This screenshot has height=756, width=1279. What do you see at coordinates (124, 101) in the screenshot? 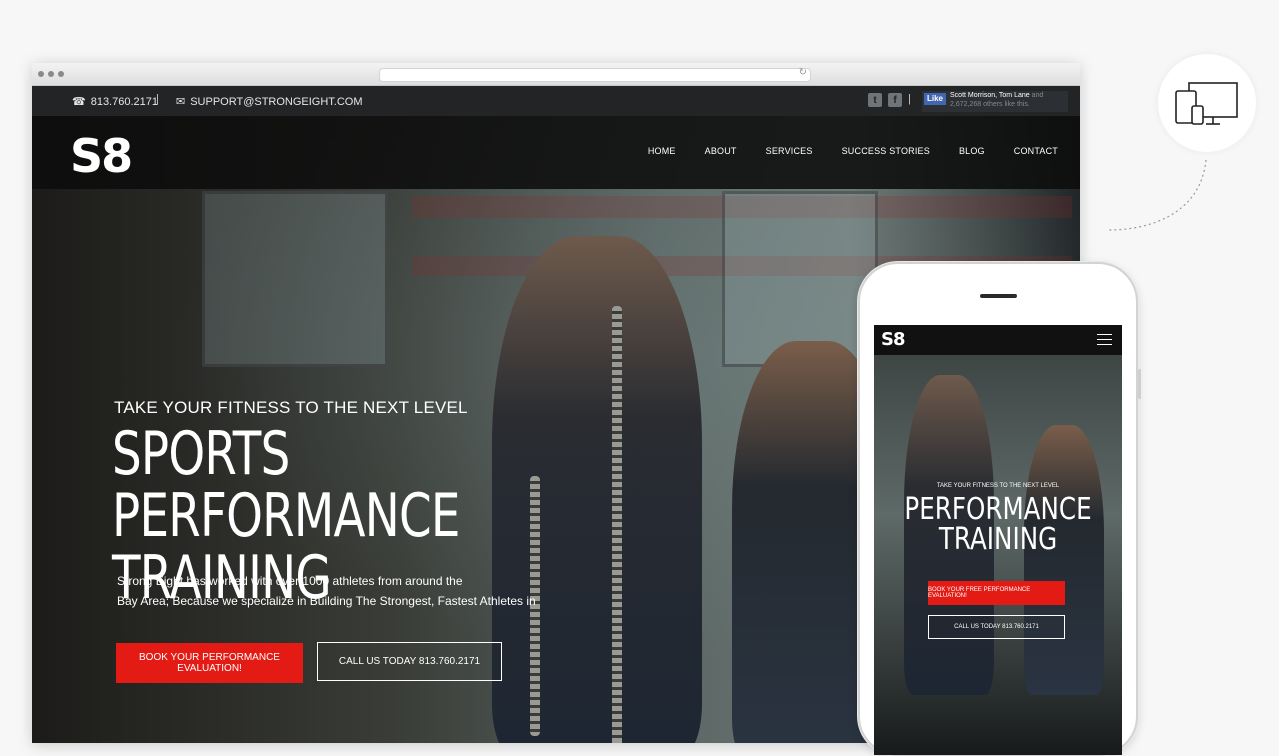
I see `phone-number: 813.760.2171` at bounding box center [124, 101].